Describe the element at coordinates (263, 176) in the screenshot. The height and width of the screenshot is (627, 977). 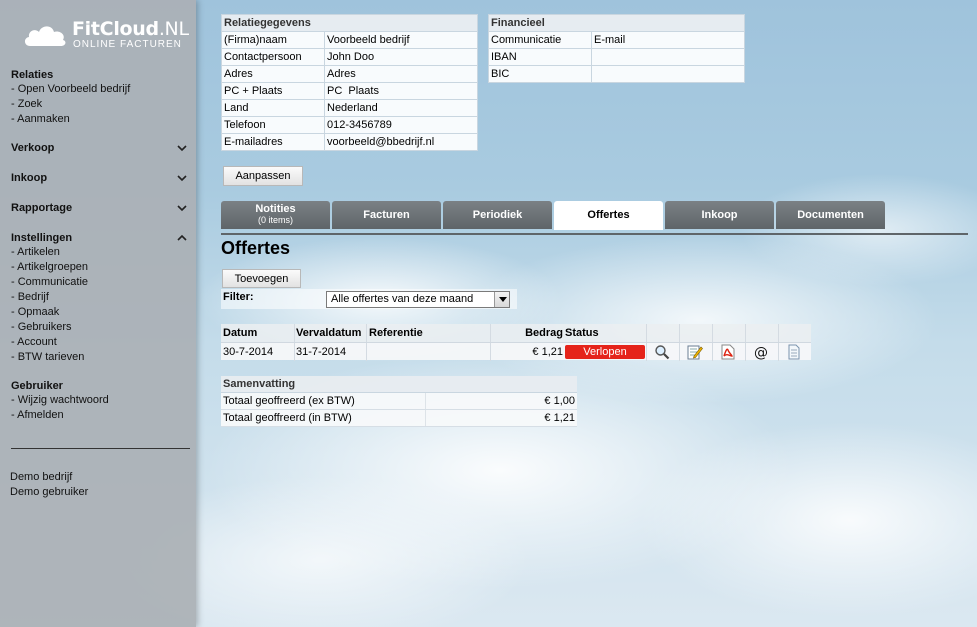
I see `aanpassen-button: Aanpassen` at that location.